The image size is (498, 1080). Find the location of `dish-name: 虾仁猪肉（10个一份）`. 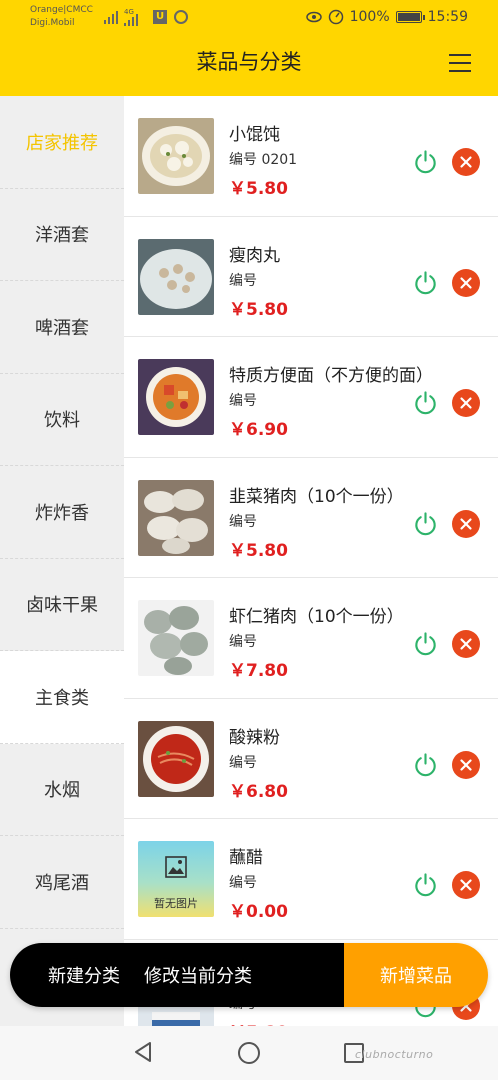

dish-name: 虾仁猪肉（10个一份） is located at coordinates (316, 617).